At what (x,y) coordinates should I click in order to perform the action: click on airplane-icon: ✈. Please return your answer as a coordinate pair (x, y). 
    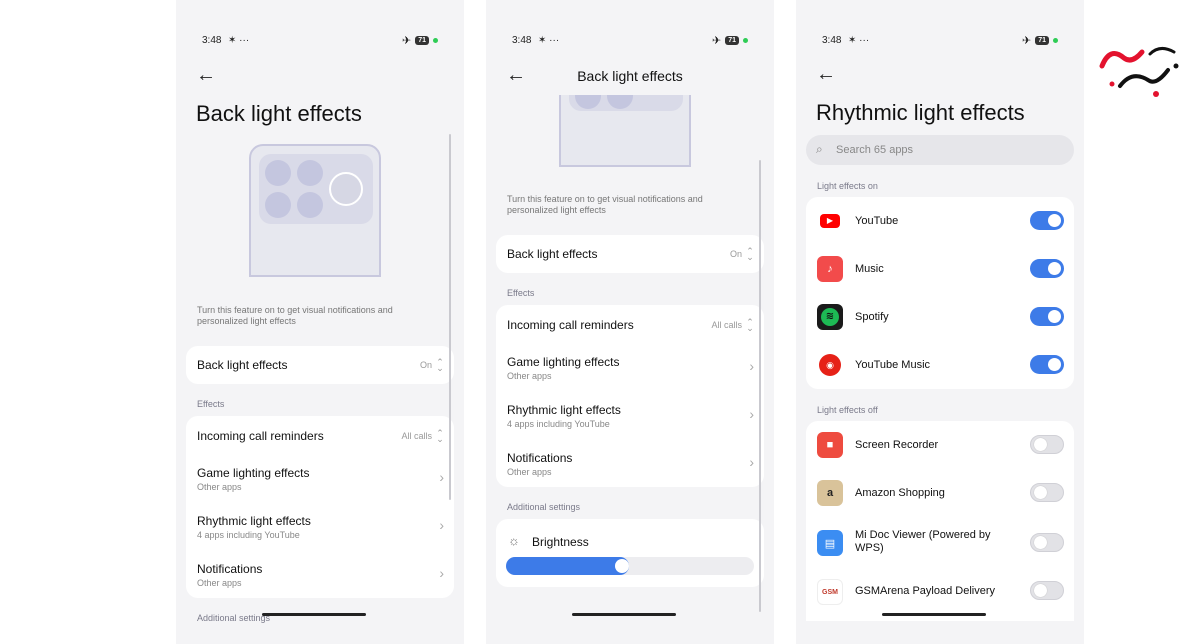
    Looking at the image, I should click on (716, 41).